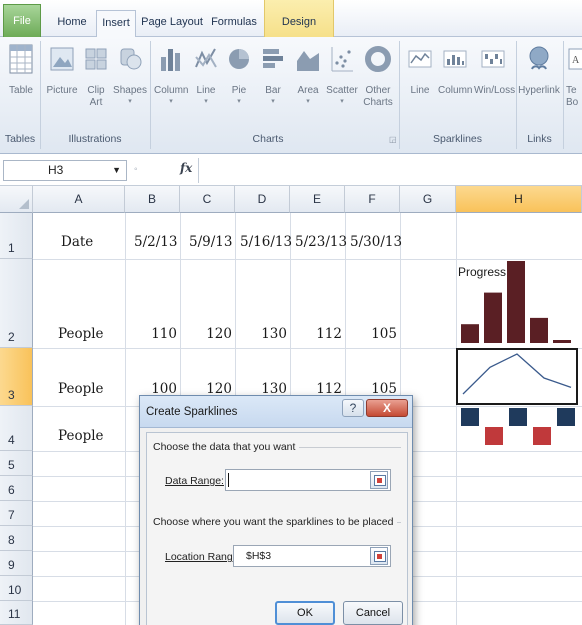  I want to click on bar-label: Bar, so click(273, 90).